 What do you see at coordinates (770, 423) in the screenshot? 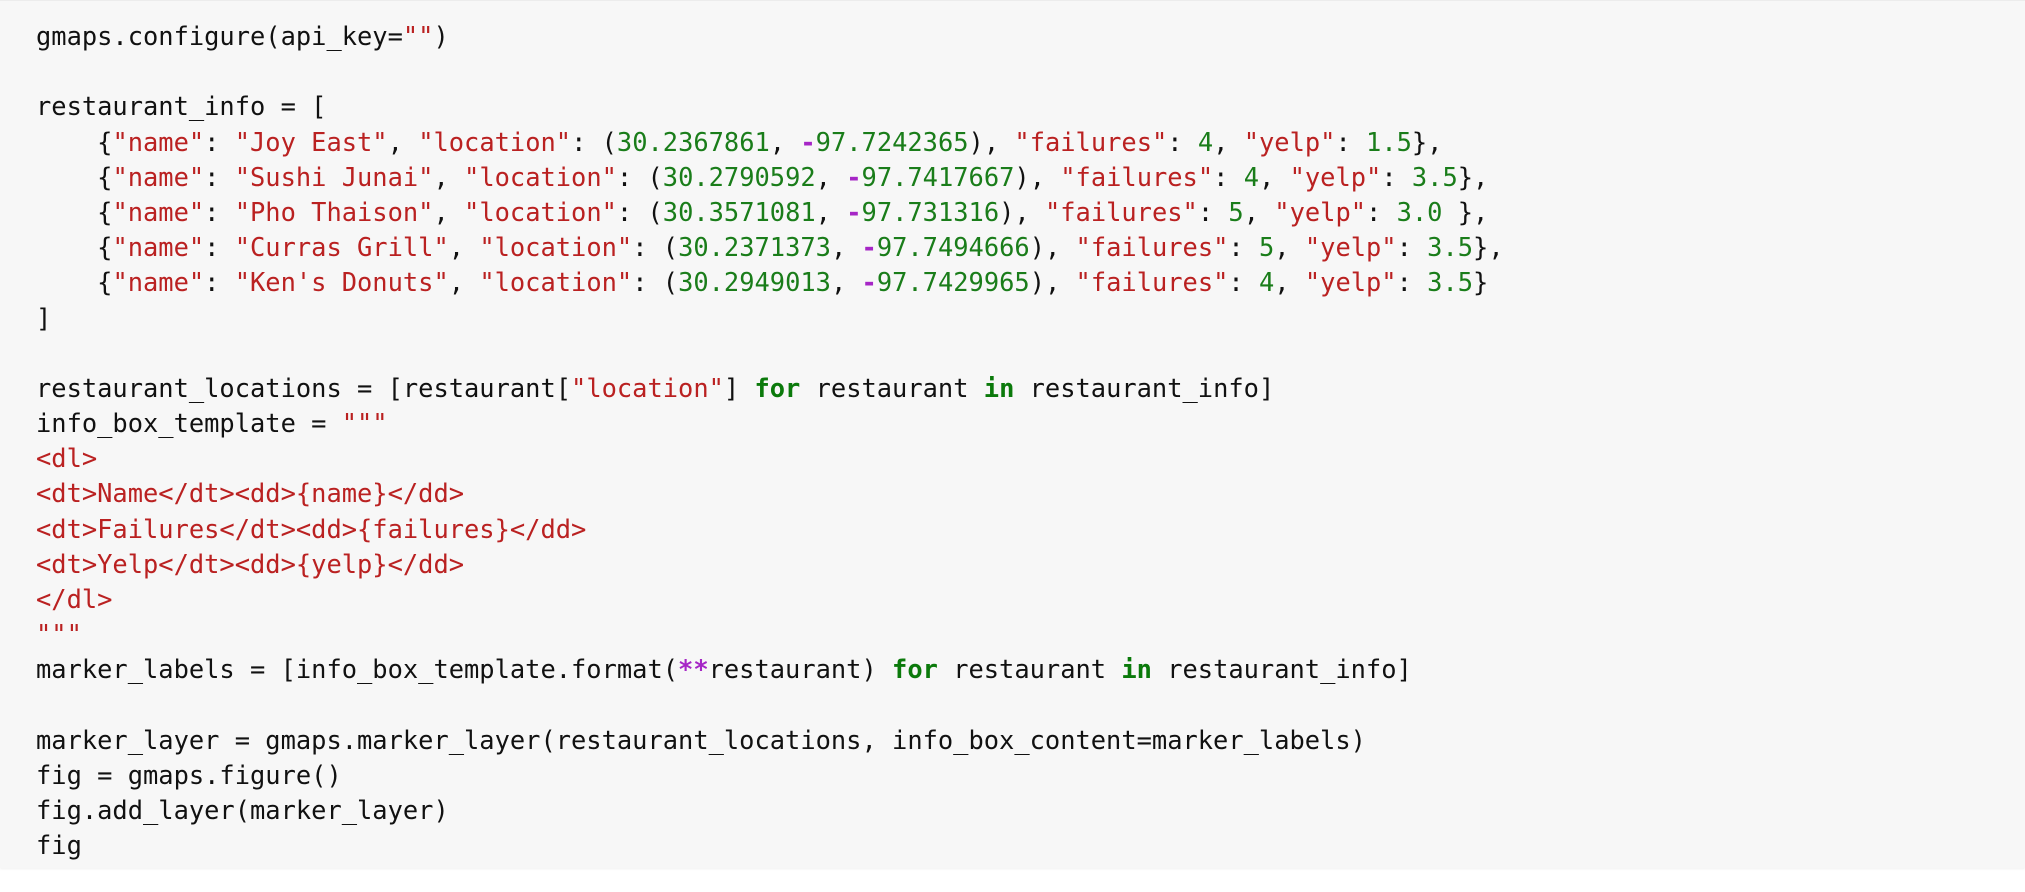
I see `code-line: info_box_template = """` at bounding box center [770, 423].